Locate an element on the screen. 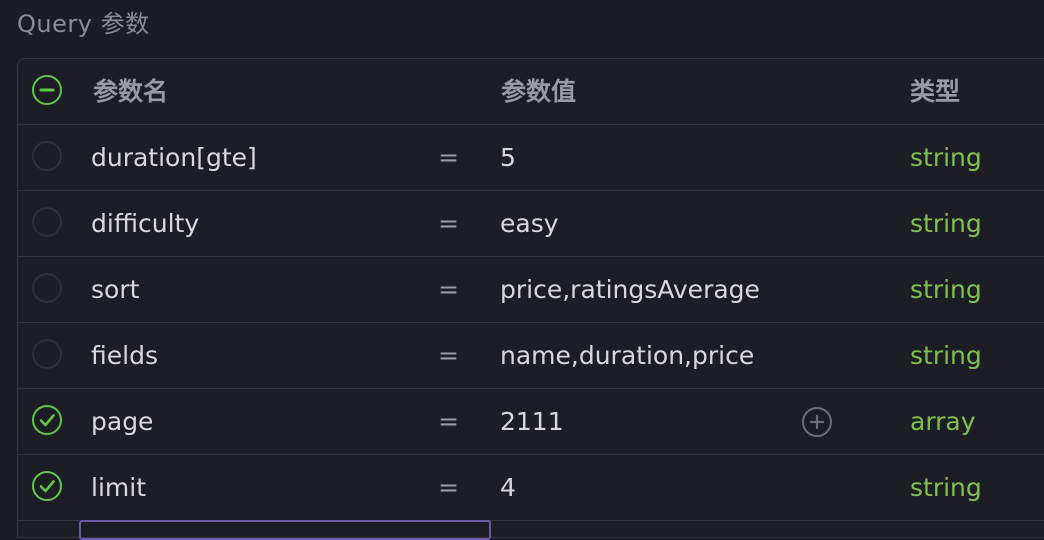 The height and width of the screenshot is (540, 1044). param-type: array is located at coordinates (943, 421).